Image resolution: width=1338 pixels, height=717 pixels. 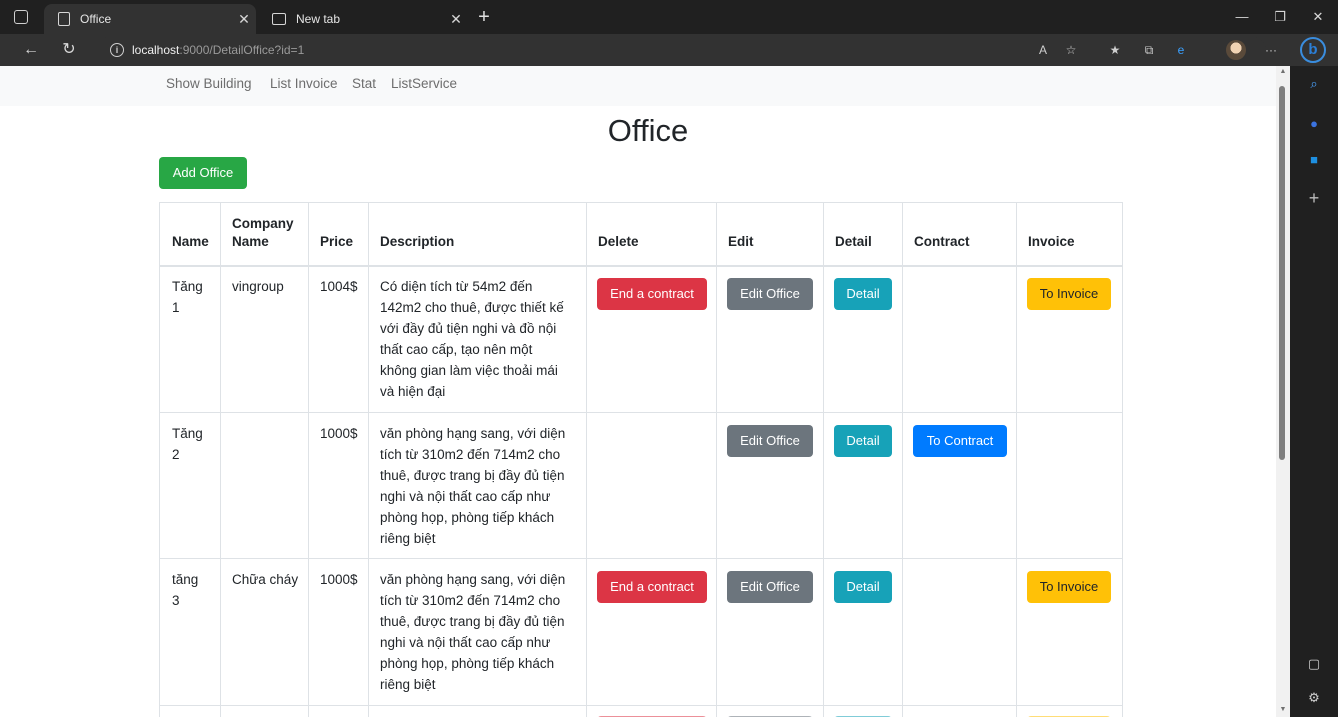 What do you see at coordinates (641, 202) in the screenshot?
I see `table-border` at bounding box center [641, 202].